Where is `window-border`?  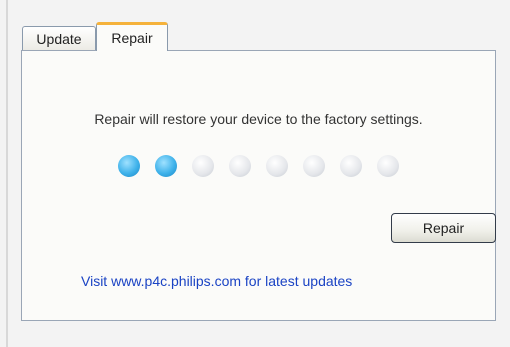 window-border is located at coordinates (7, 173).